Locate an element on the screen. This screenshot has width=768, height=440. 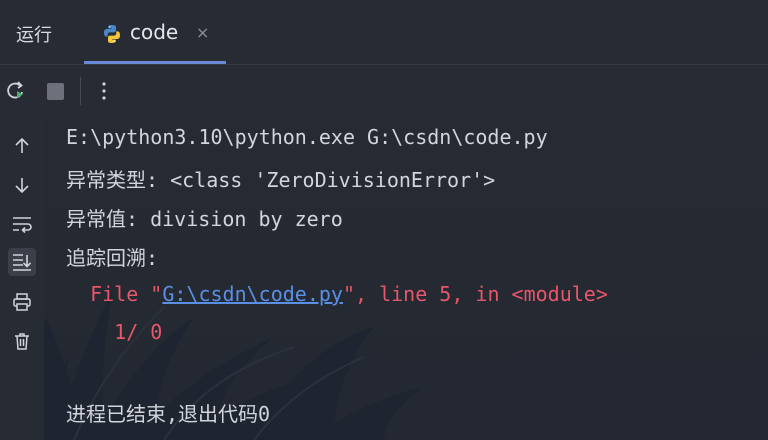
console-side-toolbar is located at coordinates (22, 278).